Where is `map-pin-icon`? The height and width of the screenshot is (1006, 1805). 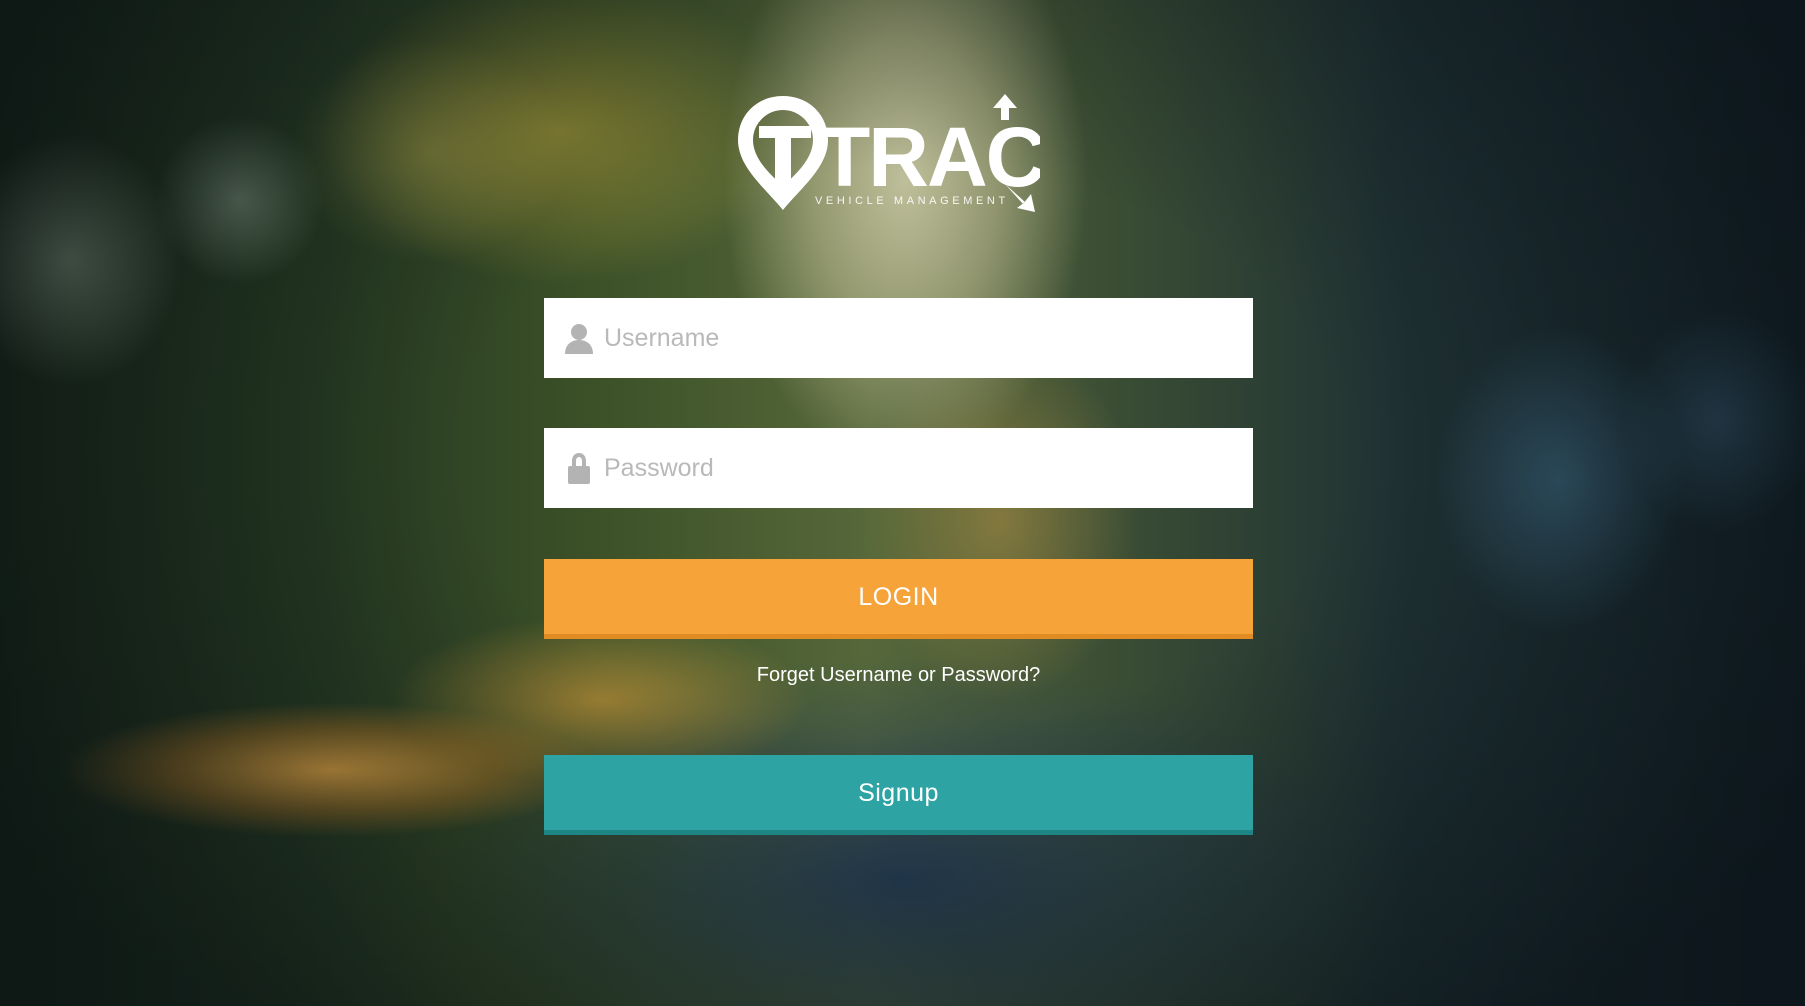 map-pin-icon is located at coordinates (783, 153).